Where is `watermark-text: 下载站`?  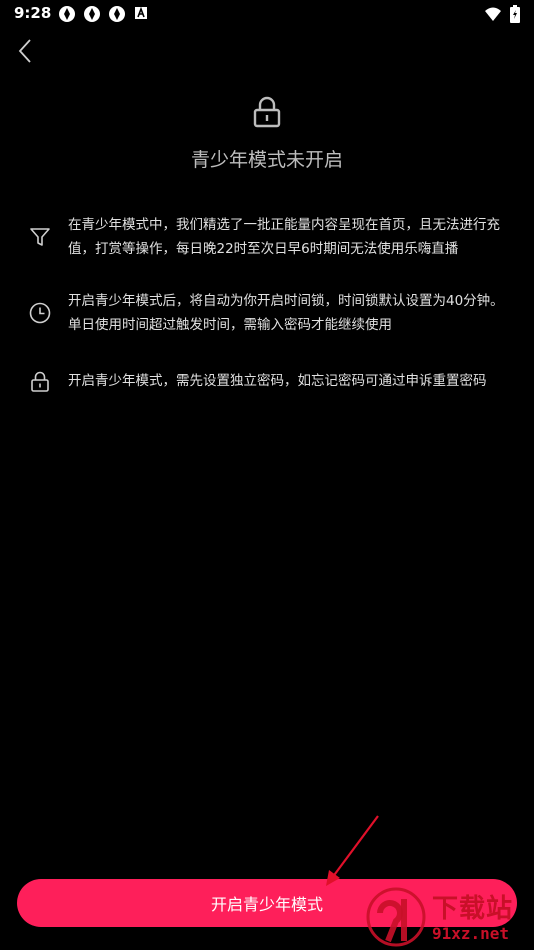 watermark-text: 下载站 is located at coordinates (473, 909).